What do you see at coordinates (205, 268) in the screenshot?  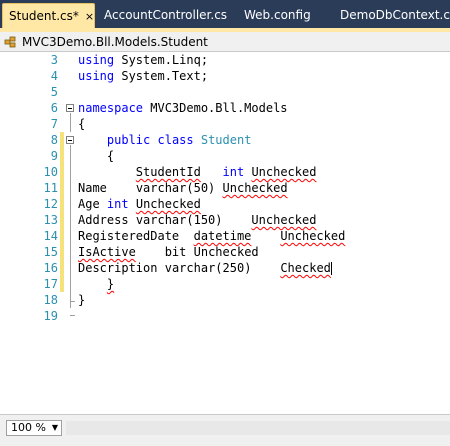 I see `code-line-16: Description varchar(250) Checked` at bounding box center [205, 268].